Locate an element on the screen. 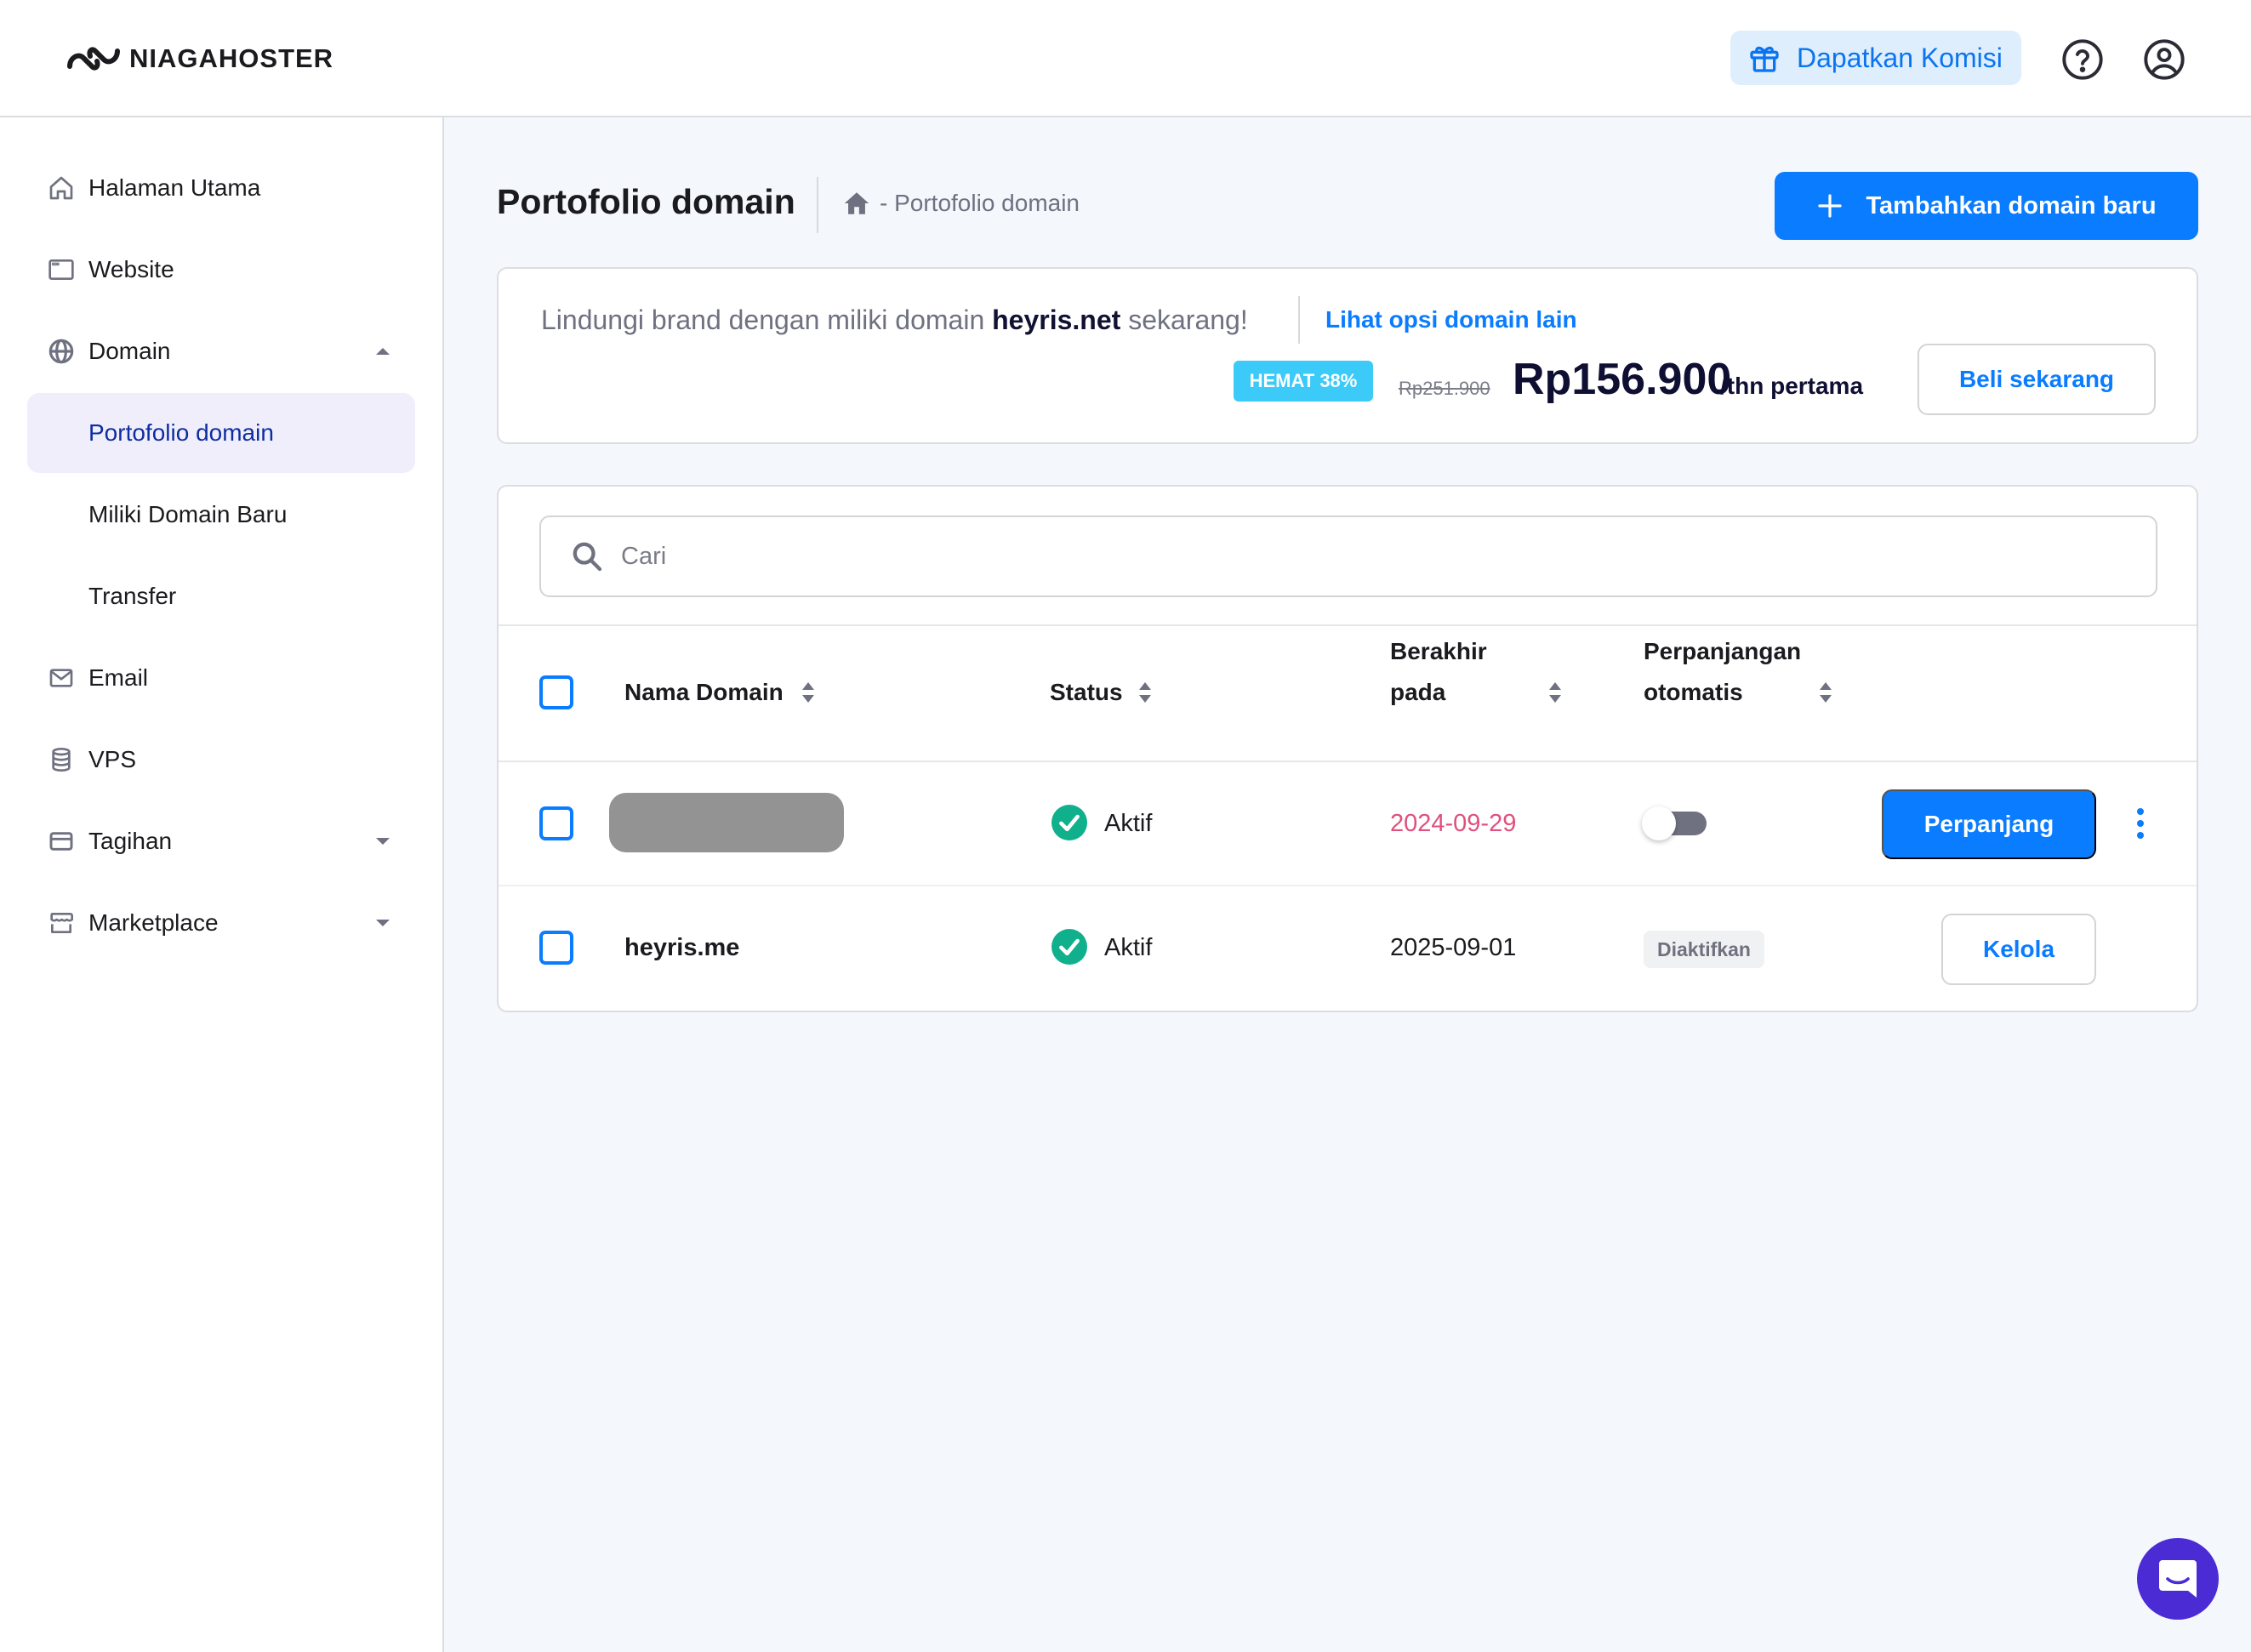  get-commission-label: Dapatkan Komisi is located at coordinates (1900, 57).